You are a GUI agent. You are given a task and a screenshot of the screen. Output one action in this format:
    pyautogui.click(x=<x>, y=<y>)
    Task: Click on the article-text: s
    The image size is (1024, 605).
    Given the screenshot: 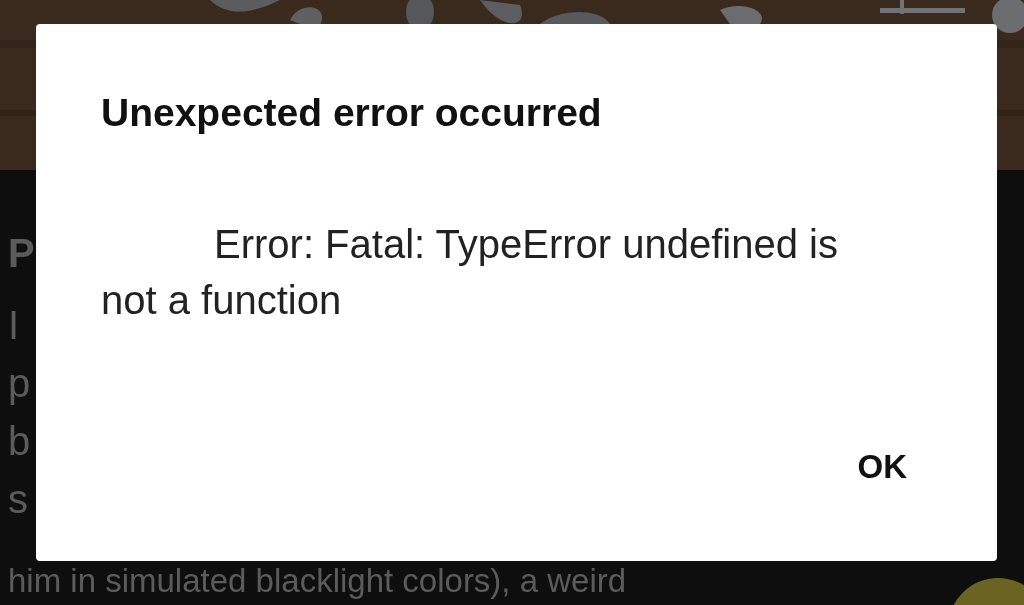 What is the action you would take?
    pyautogui.click(x=18, y=499)
    